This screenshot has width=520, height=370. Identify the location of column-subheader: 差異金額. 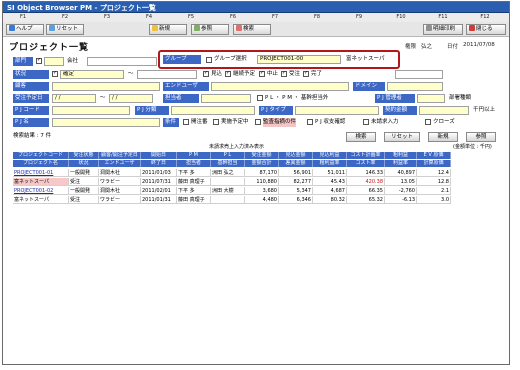
(296, 163).